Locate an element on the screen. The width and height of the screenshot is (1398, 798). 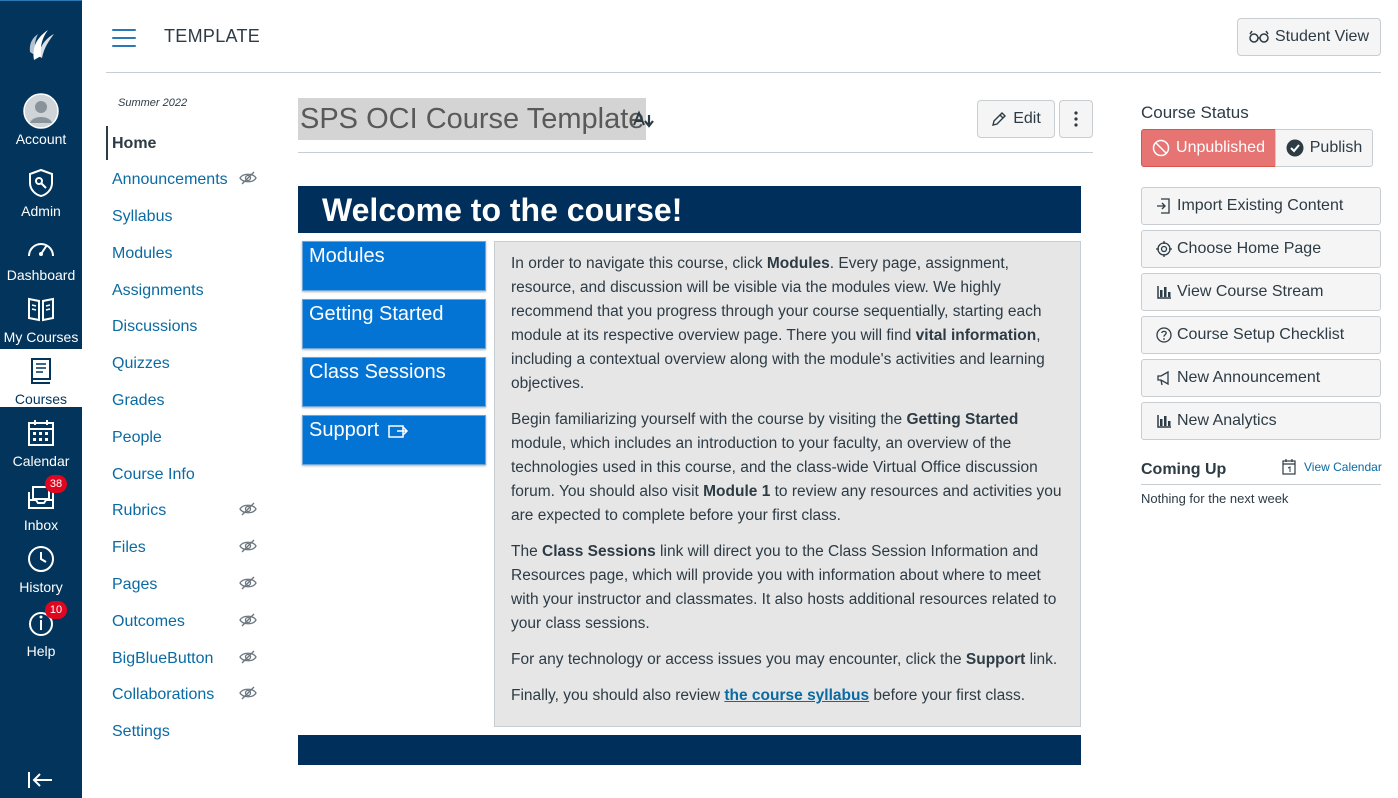
my-courses-book-icon is located at coordinates (41, 309).